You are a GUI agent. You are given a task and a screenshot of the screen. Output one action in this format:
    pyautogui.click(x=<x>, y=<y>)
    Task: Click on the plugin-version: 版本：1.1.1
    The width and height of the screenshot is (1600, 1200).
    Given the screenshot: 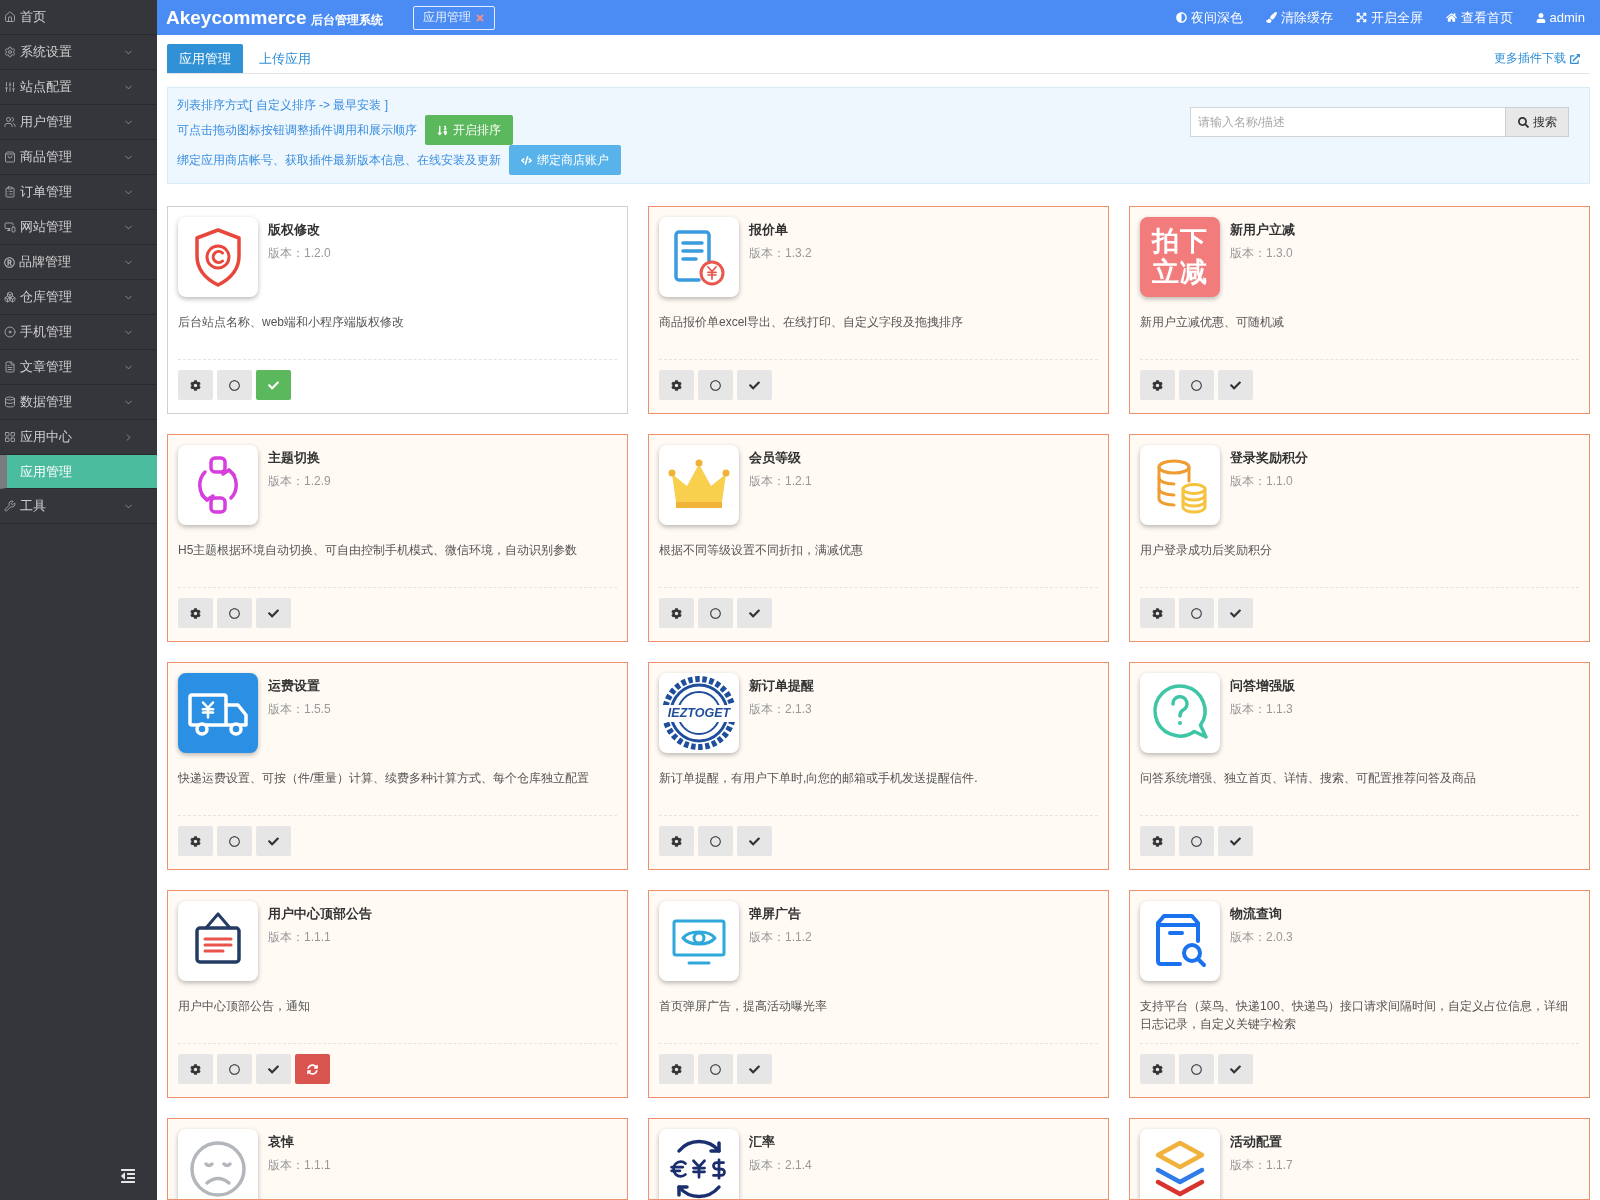 What is the action you would take?
    pyautogui.click(x=300, y=937)
    